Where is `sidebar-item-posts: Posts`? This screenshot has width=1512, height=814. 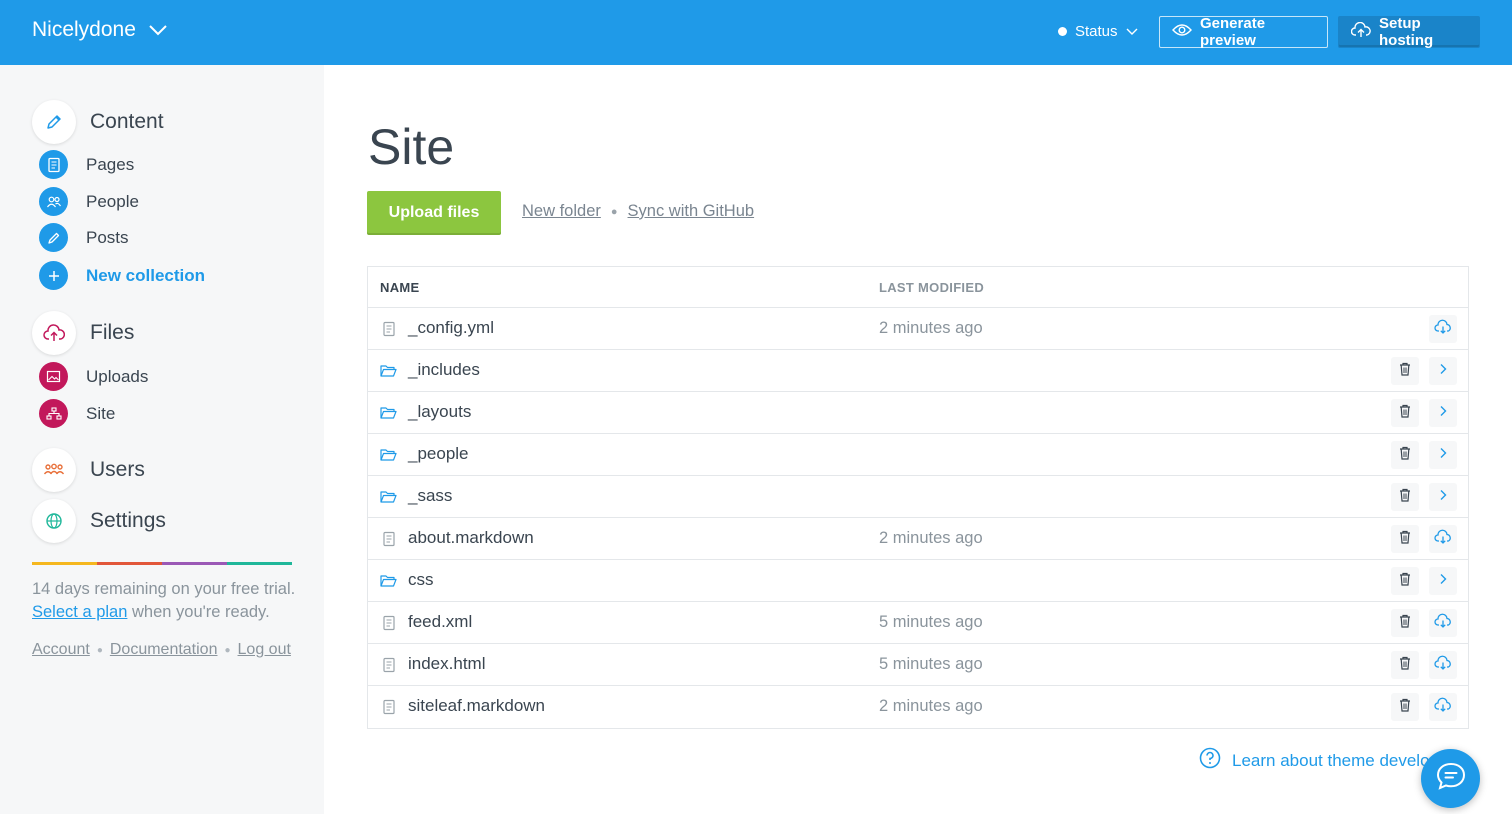 sidebar-item-posts: Posts is located at coordinates (84, 237).